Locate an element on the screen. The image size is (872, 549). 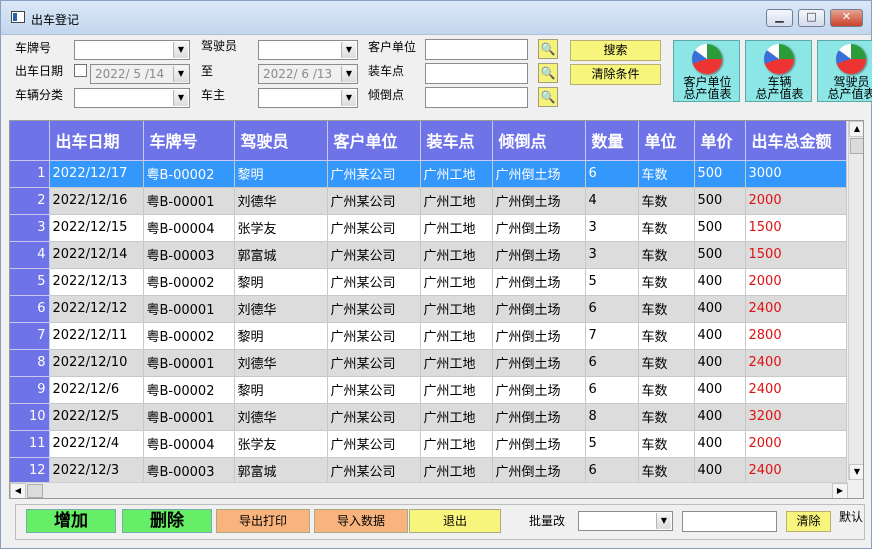
column-header: 倾倒点 is located at coordinates (539, 141).